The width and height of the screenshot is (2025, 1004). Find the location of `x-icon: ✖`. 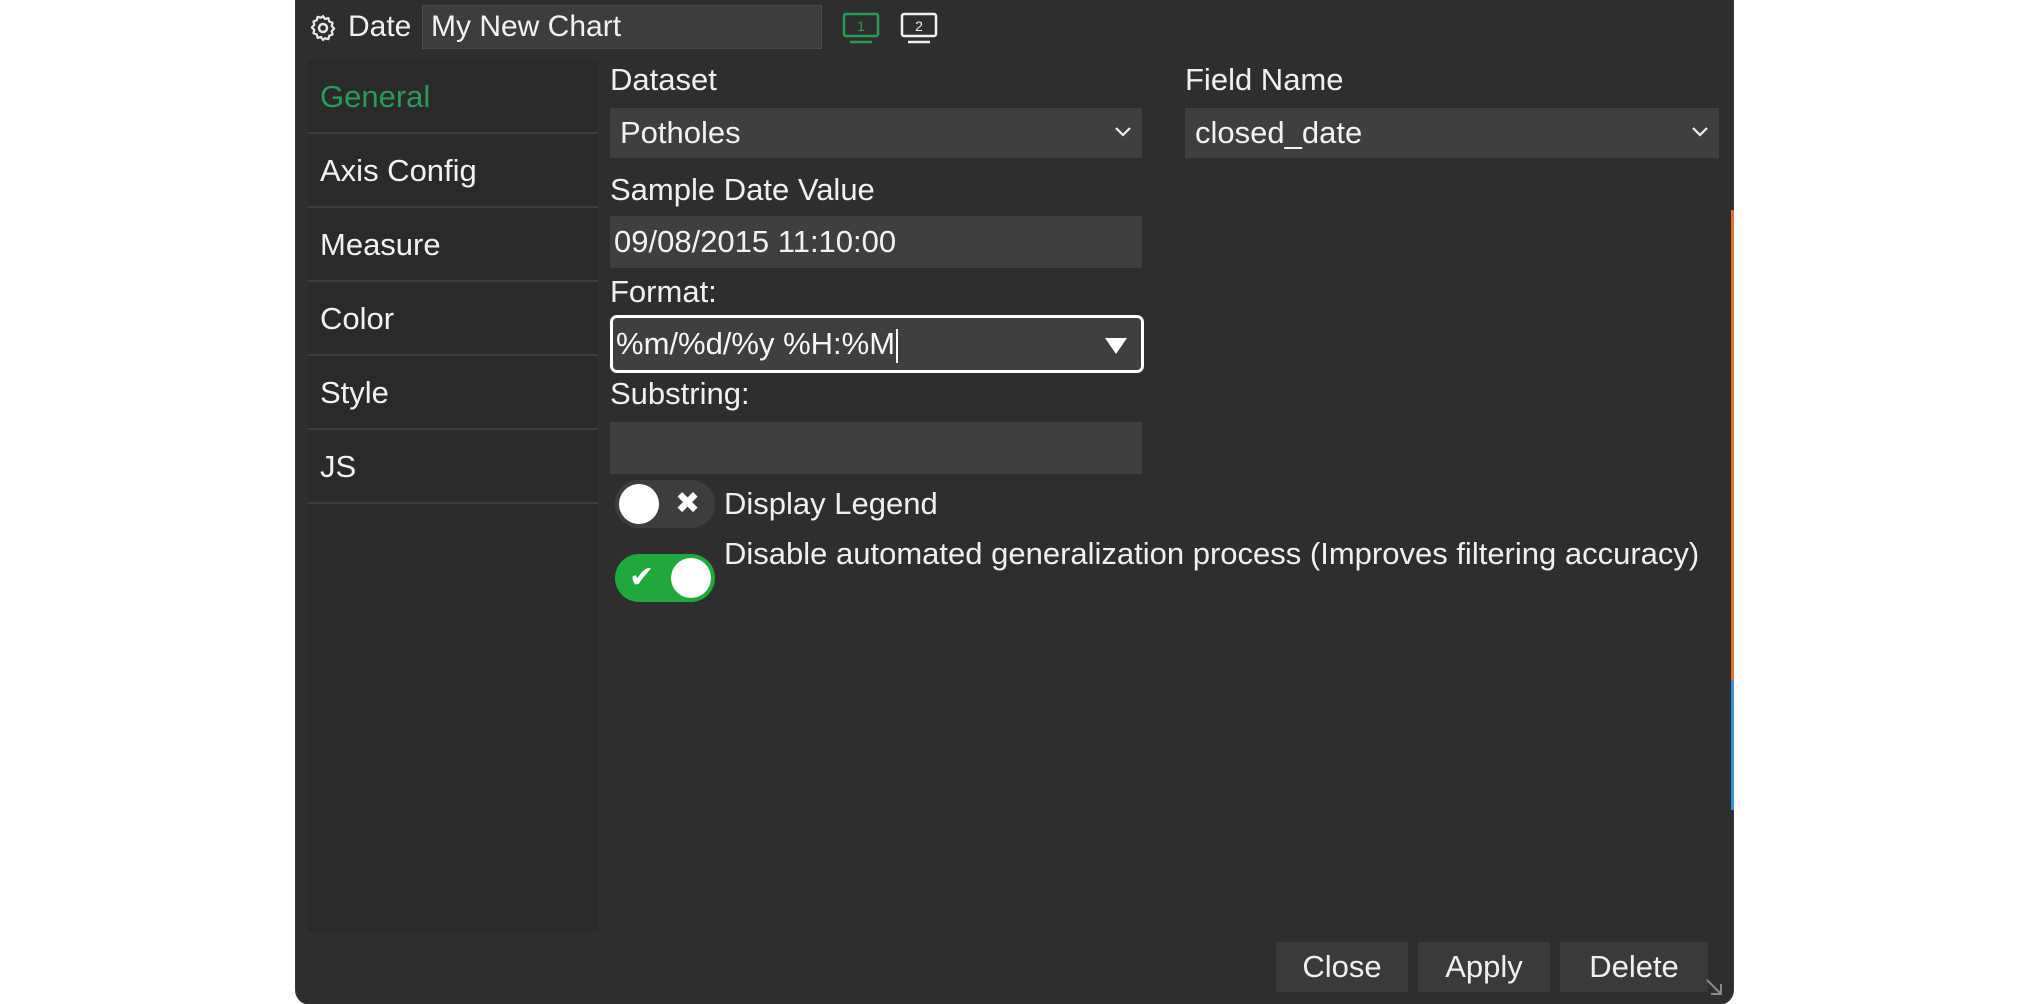

x-icon: ✖ is located at coordinates (688, 503).